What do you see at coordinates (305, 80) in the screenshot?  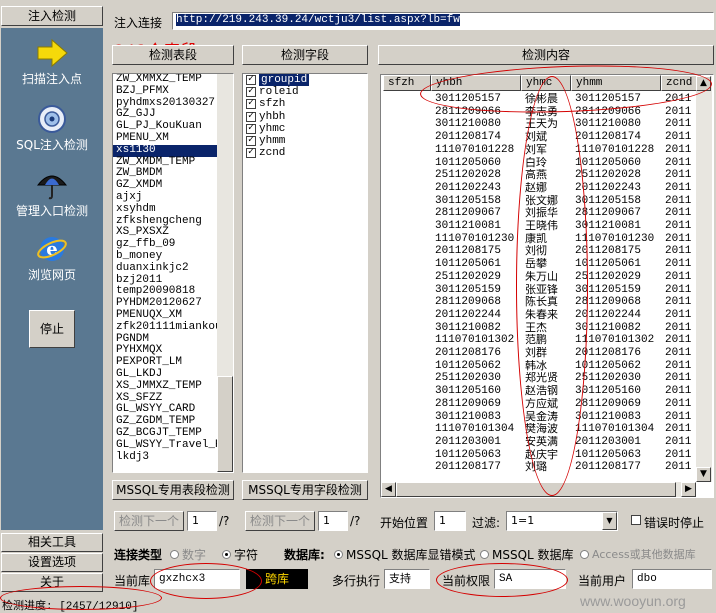 I see `field-list-item: ✓ groupid` at bounding box center [305, 80].